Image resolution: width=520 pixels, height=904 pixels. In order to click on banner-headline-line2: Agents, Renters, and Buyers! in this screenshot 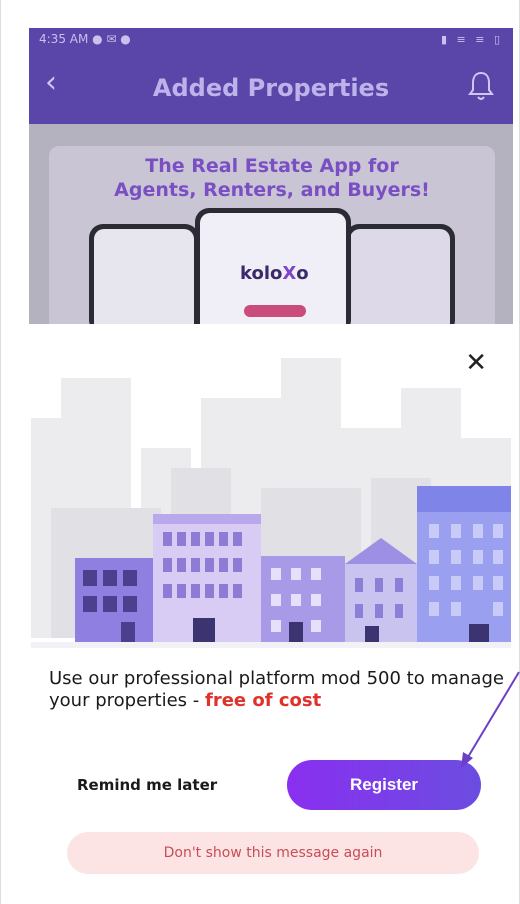, I will do `click(272, 190)`.